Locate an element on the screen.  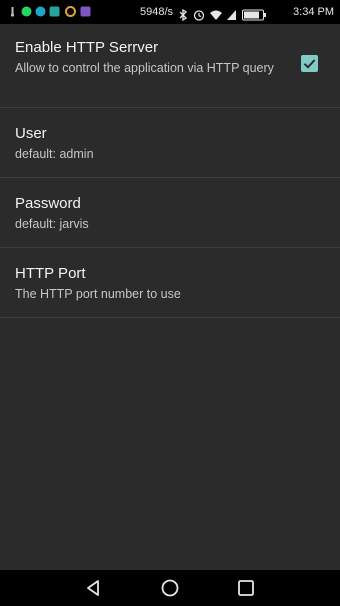
home-icon is located at coordinates (170, 588).